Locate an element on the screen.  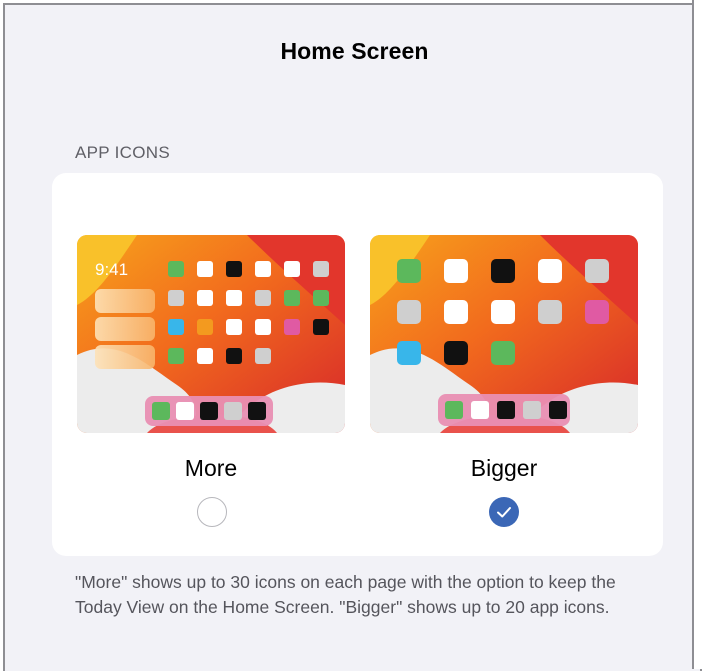
page-title: Home Screen is located at coordinates (354, 51).